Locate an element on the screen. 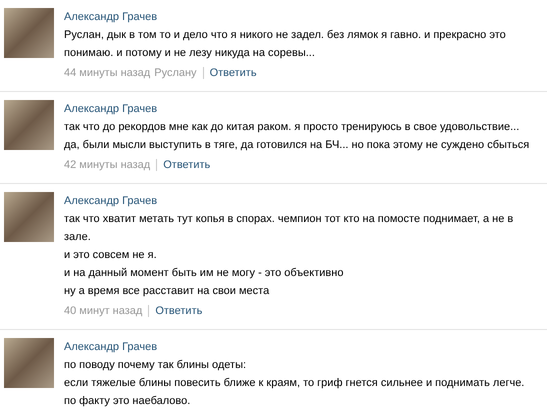 The height and width of the screenshot is (415, 547). comment-text: ну а время все расставит на свои места is located at coordinates (167, 291).